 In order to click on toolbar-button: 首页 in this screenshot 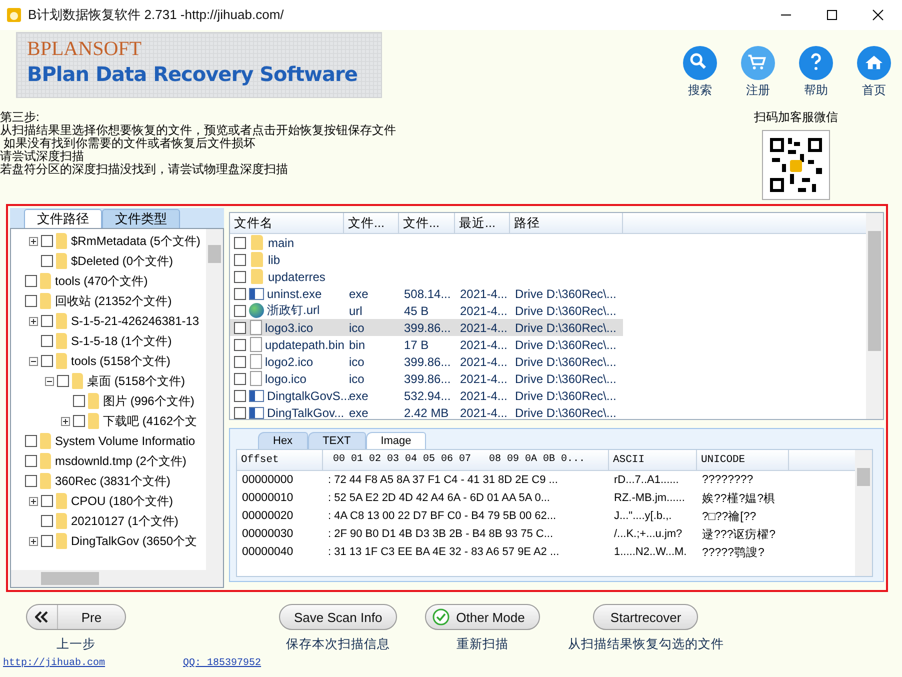, I will do `click(874, 72)`.